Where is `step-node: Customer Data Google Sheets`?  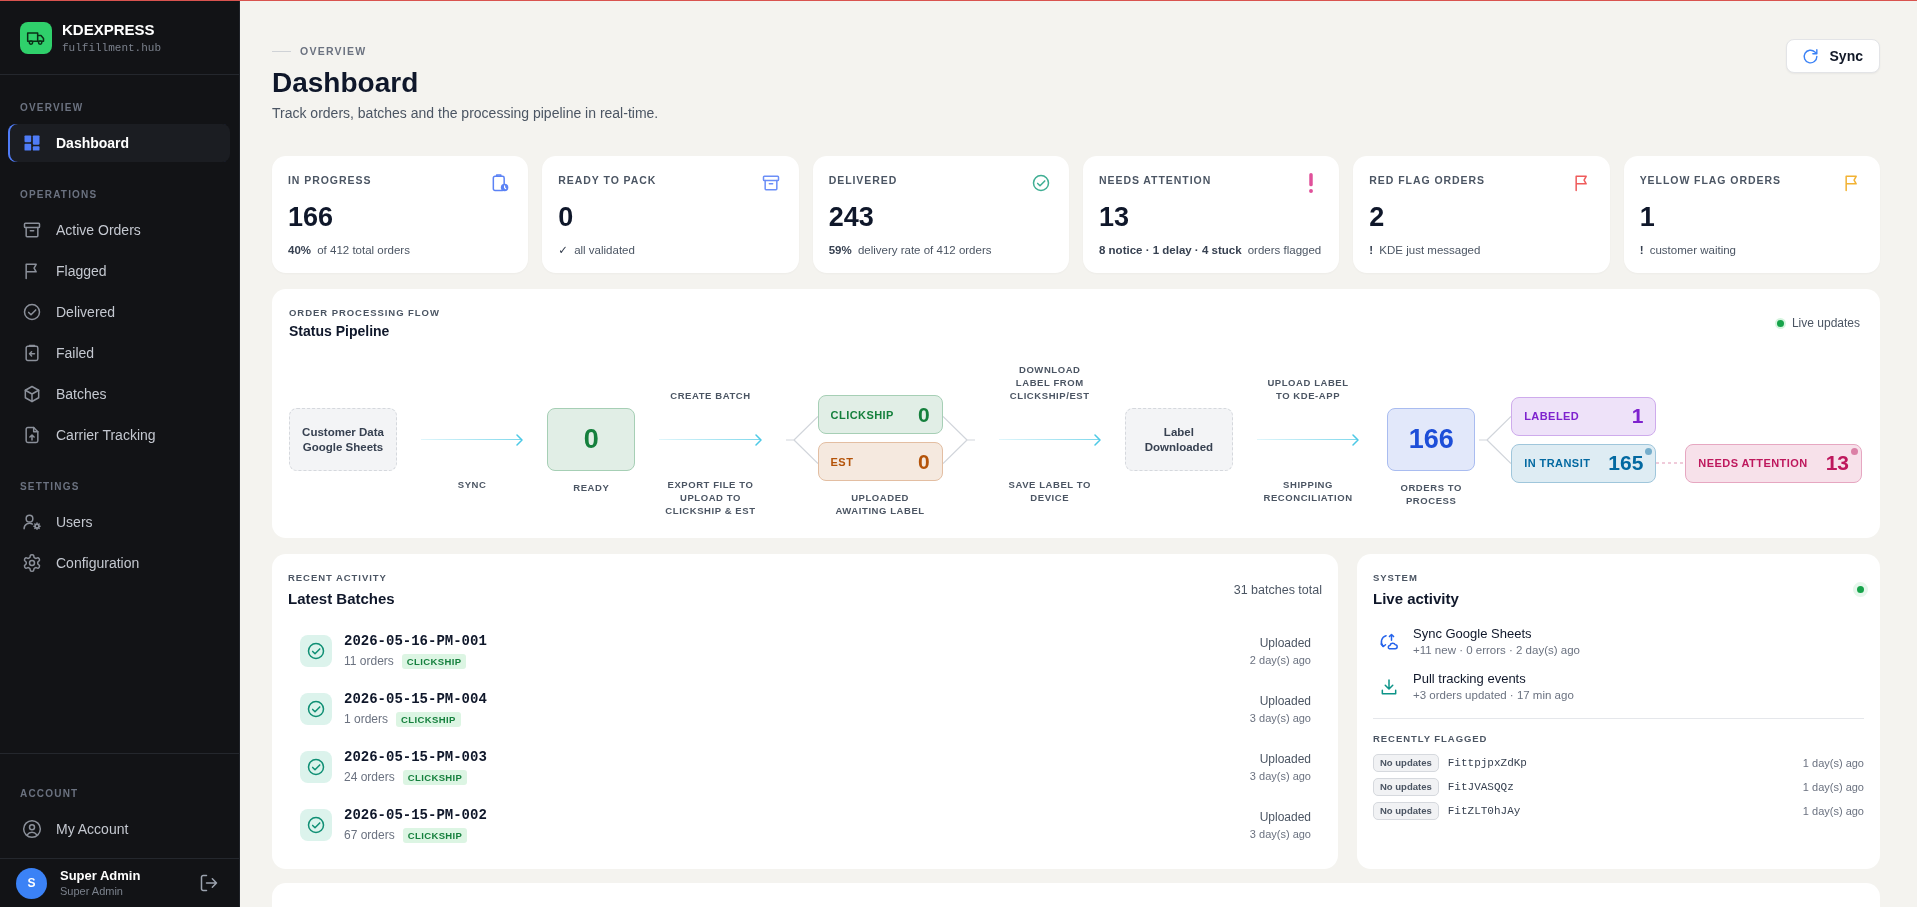
step-node: Customer Data Google Sheets is located at coordinates (343, 439).